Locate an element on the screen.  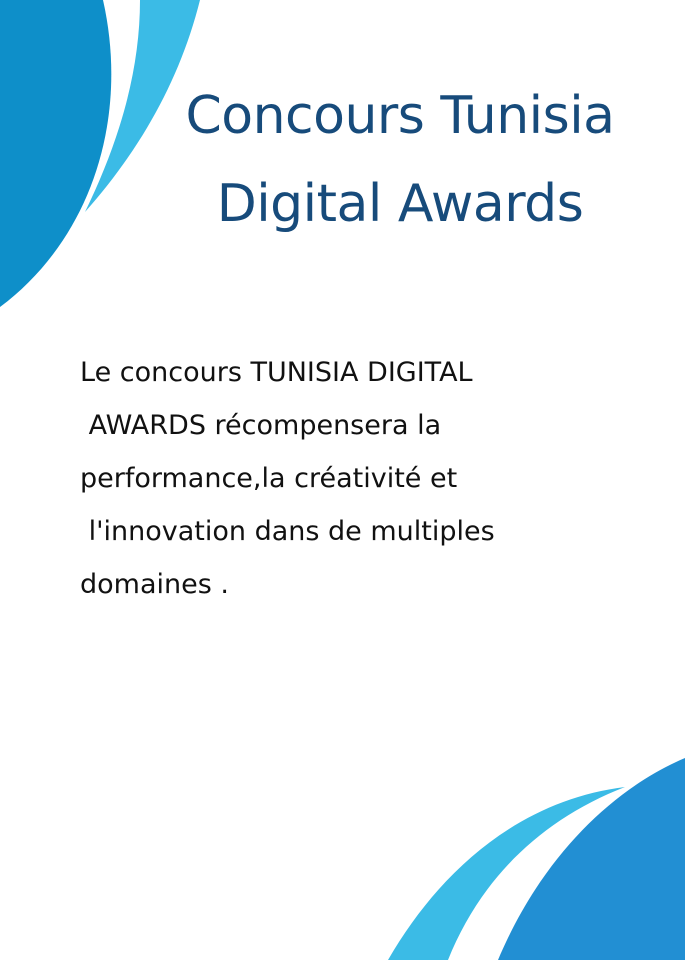
description-line-4: l'innovation dans de multiples is located at coordinates (287, 531).